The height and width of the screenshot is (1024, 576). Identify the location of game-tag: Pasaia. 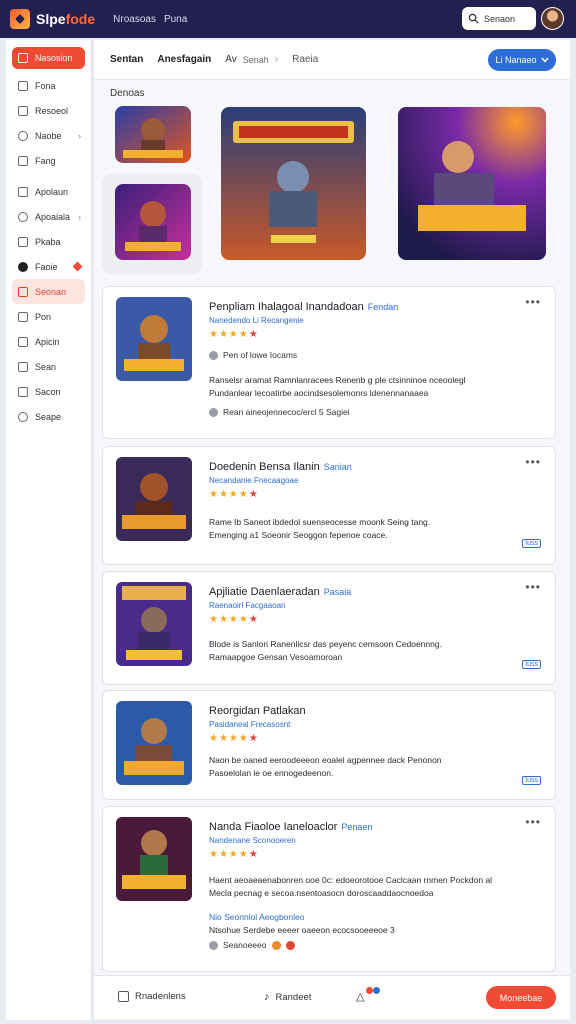
(337, 592).